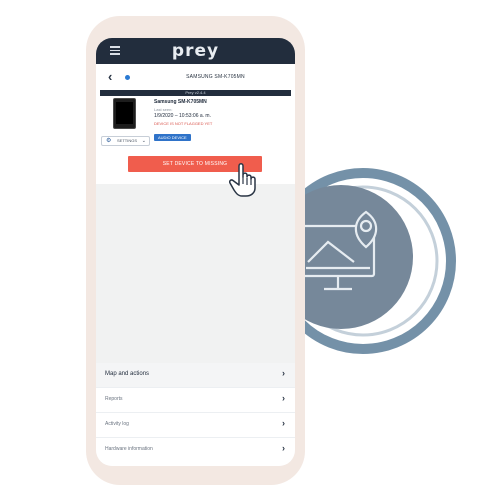  What do you see at coordinates (117, 424) in the screenshot?
I see `menu-item-label: Activity log` at bounding box center [117, 424].